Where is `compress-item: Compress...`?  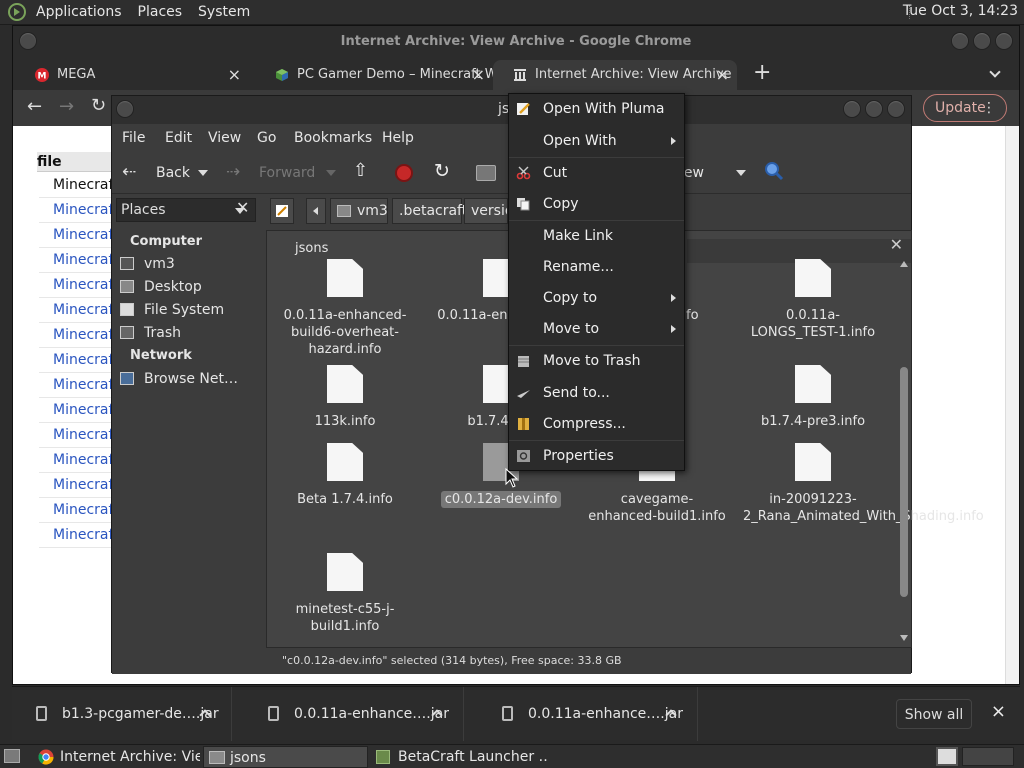 compress-item: Compress... is located at coordinates (596, 424).